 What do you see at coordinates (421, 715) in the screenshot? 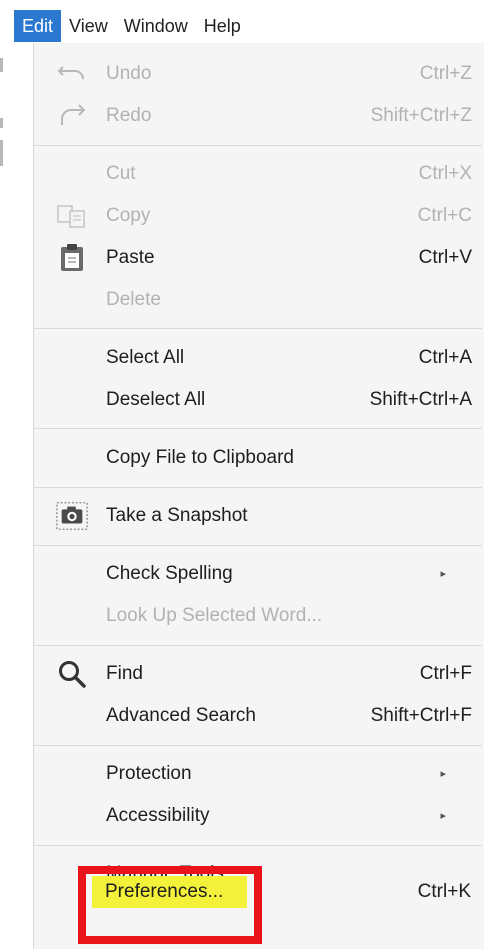
I see `advanced-search-shortcut: Shift+Ctrl+F` at bounding box center [421, 715].